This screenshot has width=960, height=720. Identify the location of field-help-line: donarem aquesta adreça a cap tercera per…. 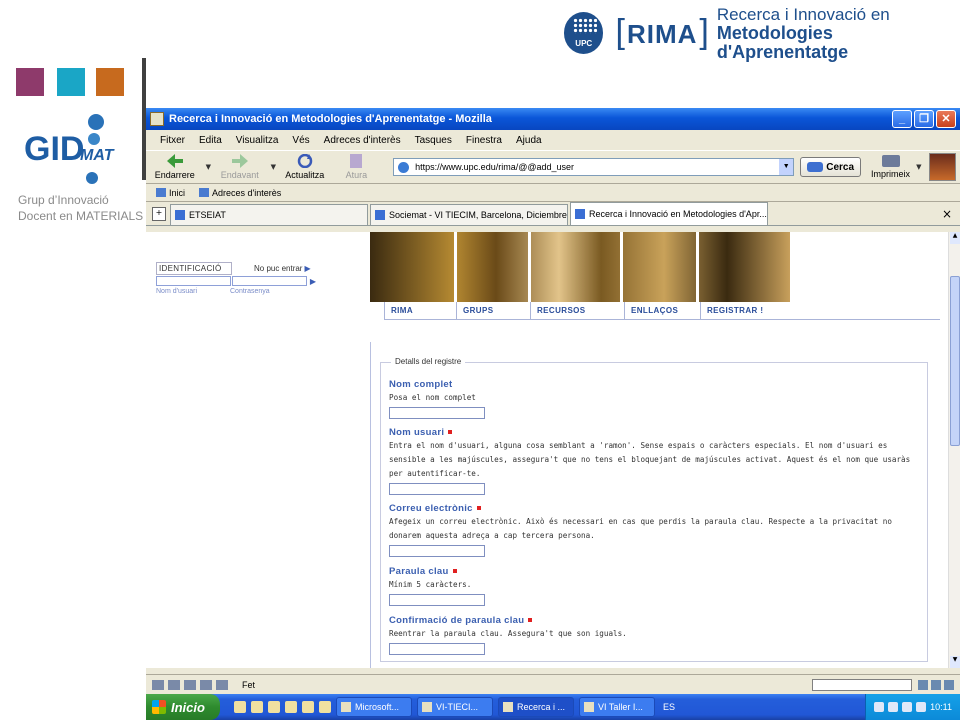
(492, 535).